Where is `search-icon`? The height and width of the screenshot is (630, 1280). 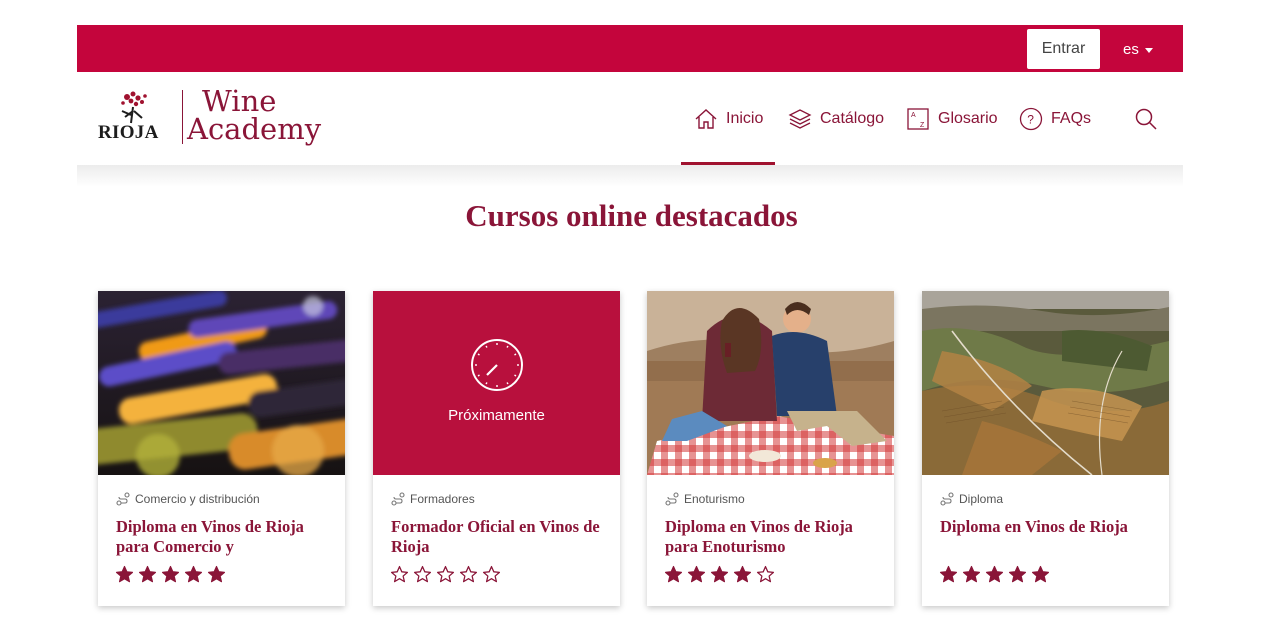 search-icon is located at coordinates (1146, 119).